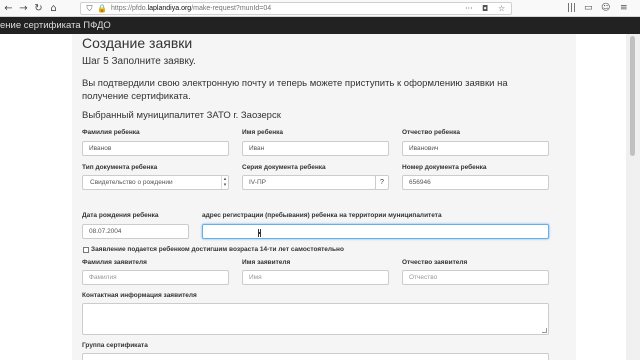  I want to click on doc-series-input: IV-ПР, so click(309, 182).